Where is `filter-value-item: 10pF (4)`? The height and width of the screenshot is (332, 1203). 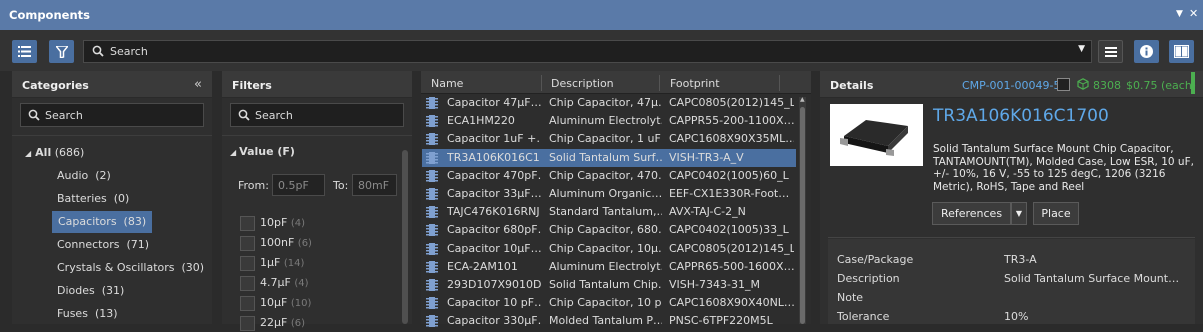 filter-value-item: 10pF (4) is located at coordinates (272, 222).